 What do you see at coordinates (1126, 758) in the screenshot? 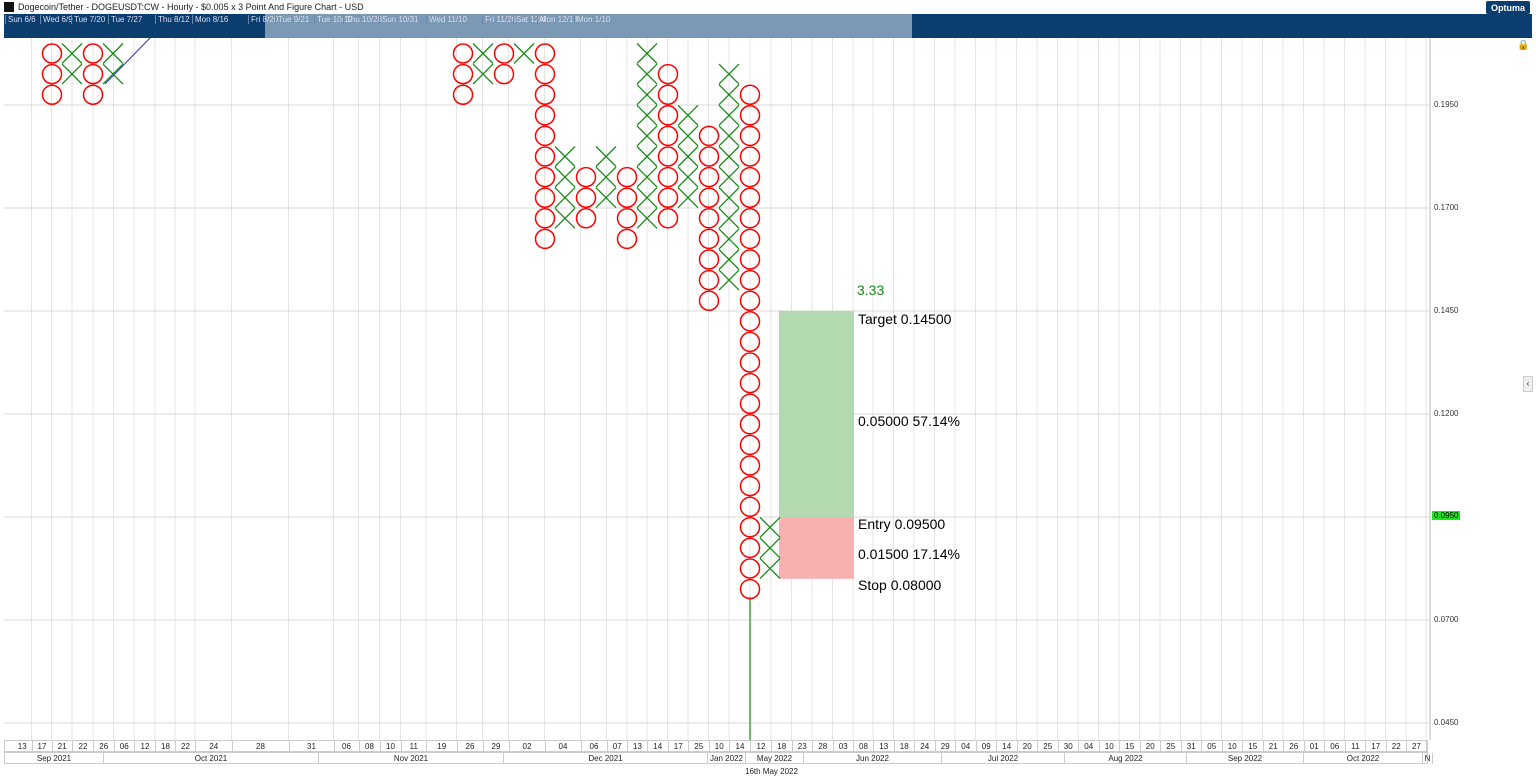
I see `month-label: Aug 2022` at bounding box center [1126, 758].